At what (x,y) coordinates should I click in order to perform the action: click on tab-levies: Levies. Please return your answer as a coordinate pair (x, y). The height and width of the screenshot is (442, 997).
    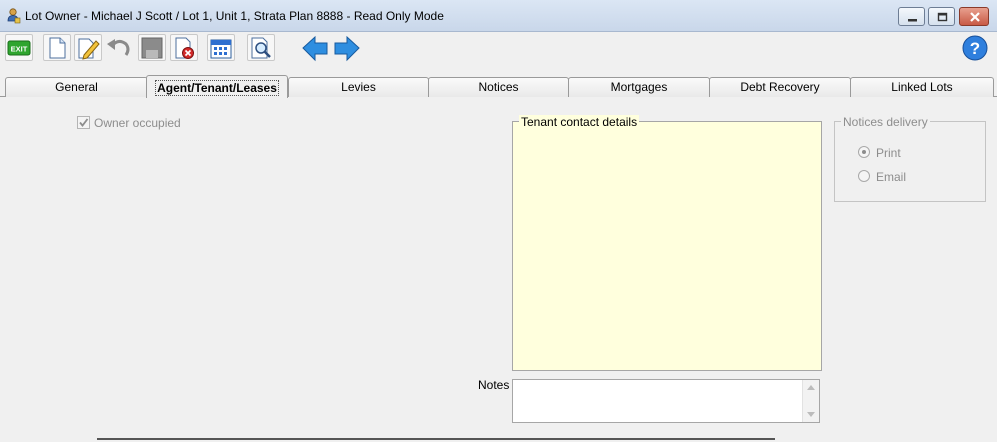
    Looking at the image, I should click on (358, 87).